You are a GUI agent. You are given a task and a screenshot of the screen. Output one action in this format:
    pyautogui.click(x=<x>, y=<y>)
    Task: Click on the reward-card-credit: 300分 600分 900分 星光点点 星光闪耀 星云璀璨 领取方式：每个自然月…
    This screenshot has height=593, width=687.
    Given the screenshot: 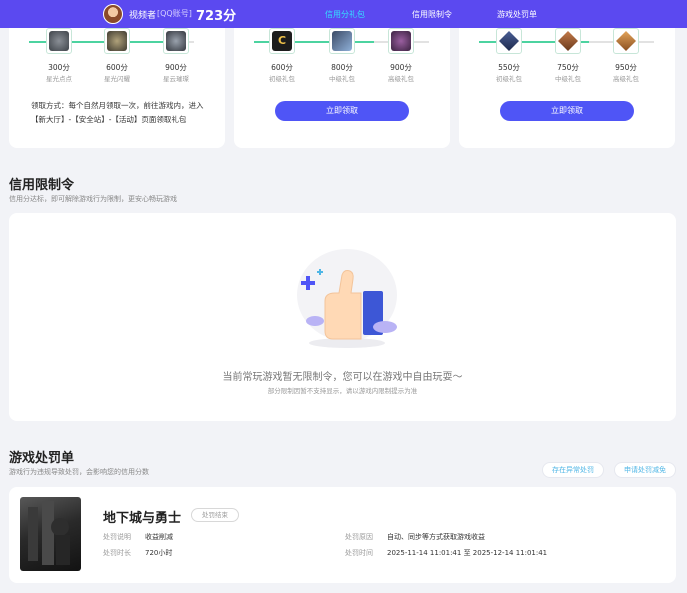 What is the action you would take?
    pyautogui.click(x=117, y=88)
    